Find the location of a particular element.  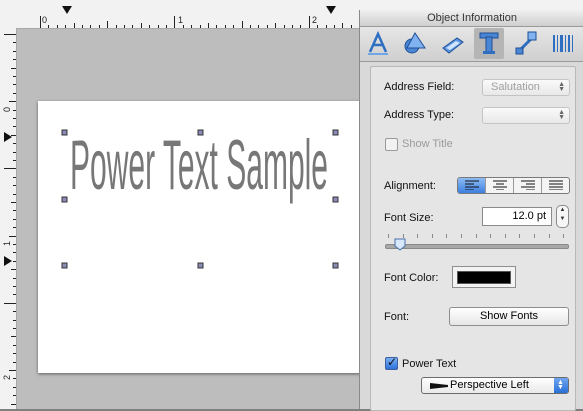

show-title-label: Show Title is located at coordinates (427, 144).